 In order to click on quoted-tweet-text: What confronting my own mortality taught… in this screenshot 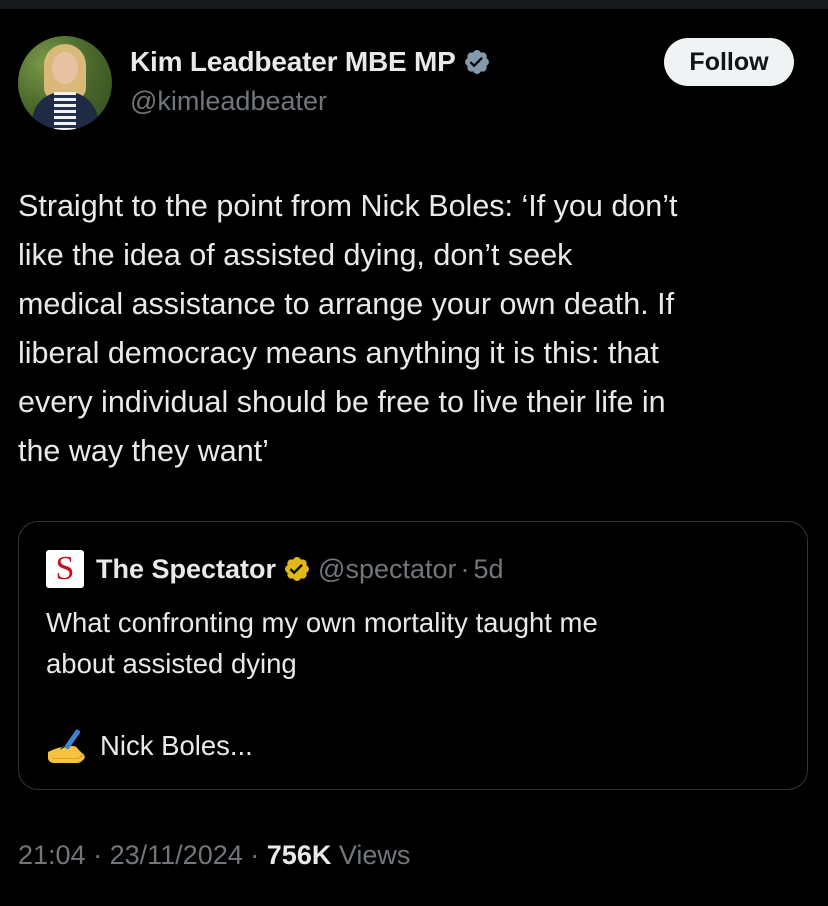, I will do `click(322, 643)`.